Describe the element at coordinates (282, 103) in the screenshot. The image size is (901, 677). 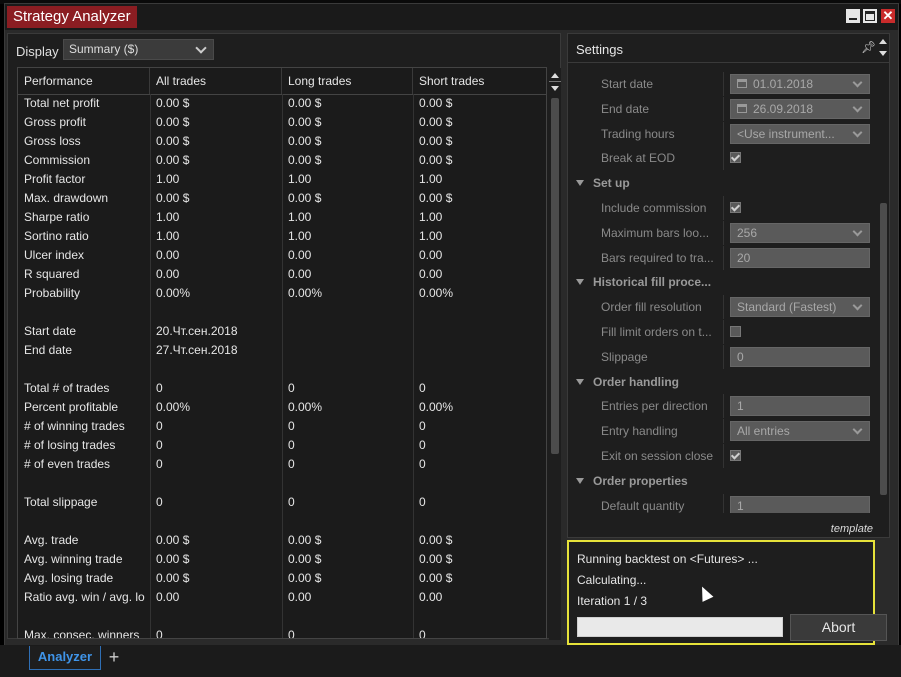
I see `table-row: Total net profit 0.00 $ 0.00 $ 0.00 $` at that location.